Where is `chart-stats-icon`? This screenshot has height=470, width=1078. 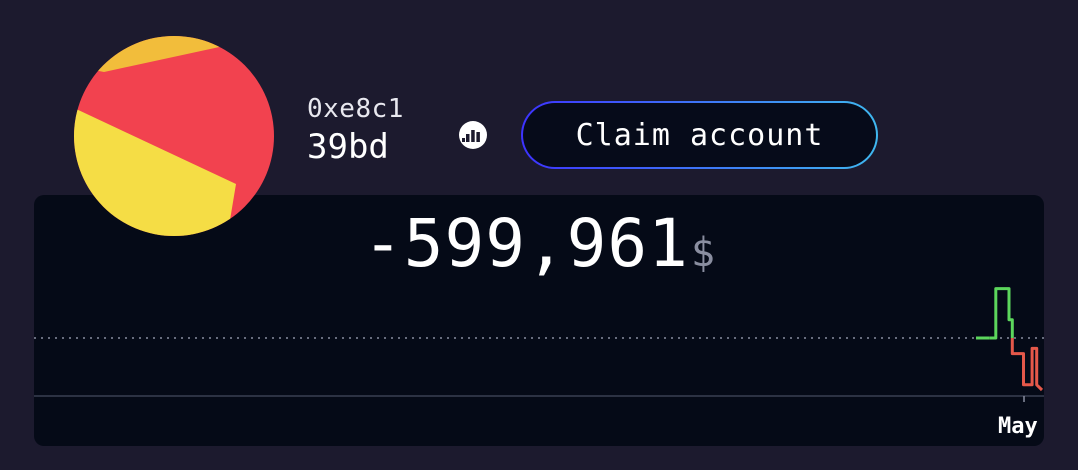 chart-stats-icon is located at coordinates (473, 135).